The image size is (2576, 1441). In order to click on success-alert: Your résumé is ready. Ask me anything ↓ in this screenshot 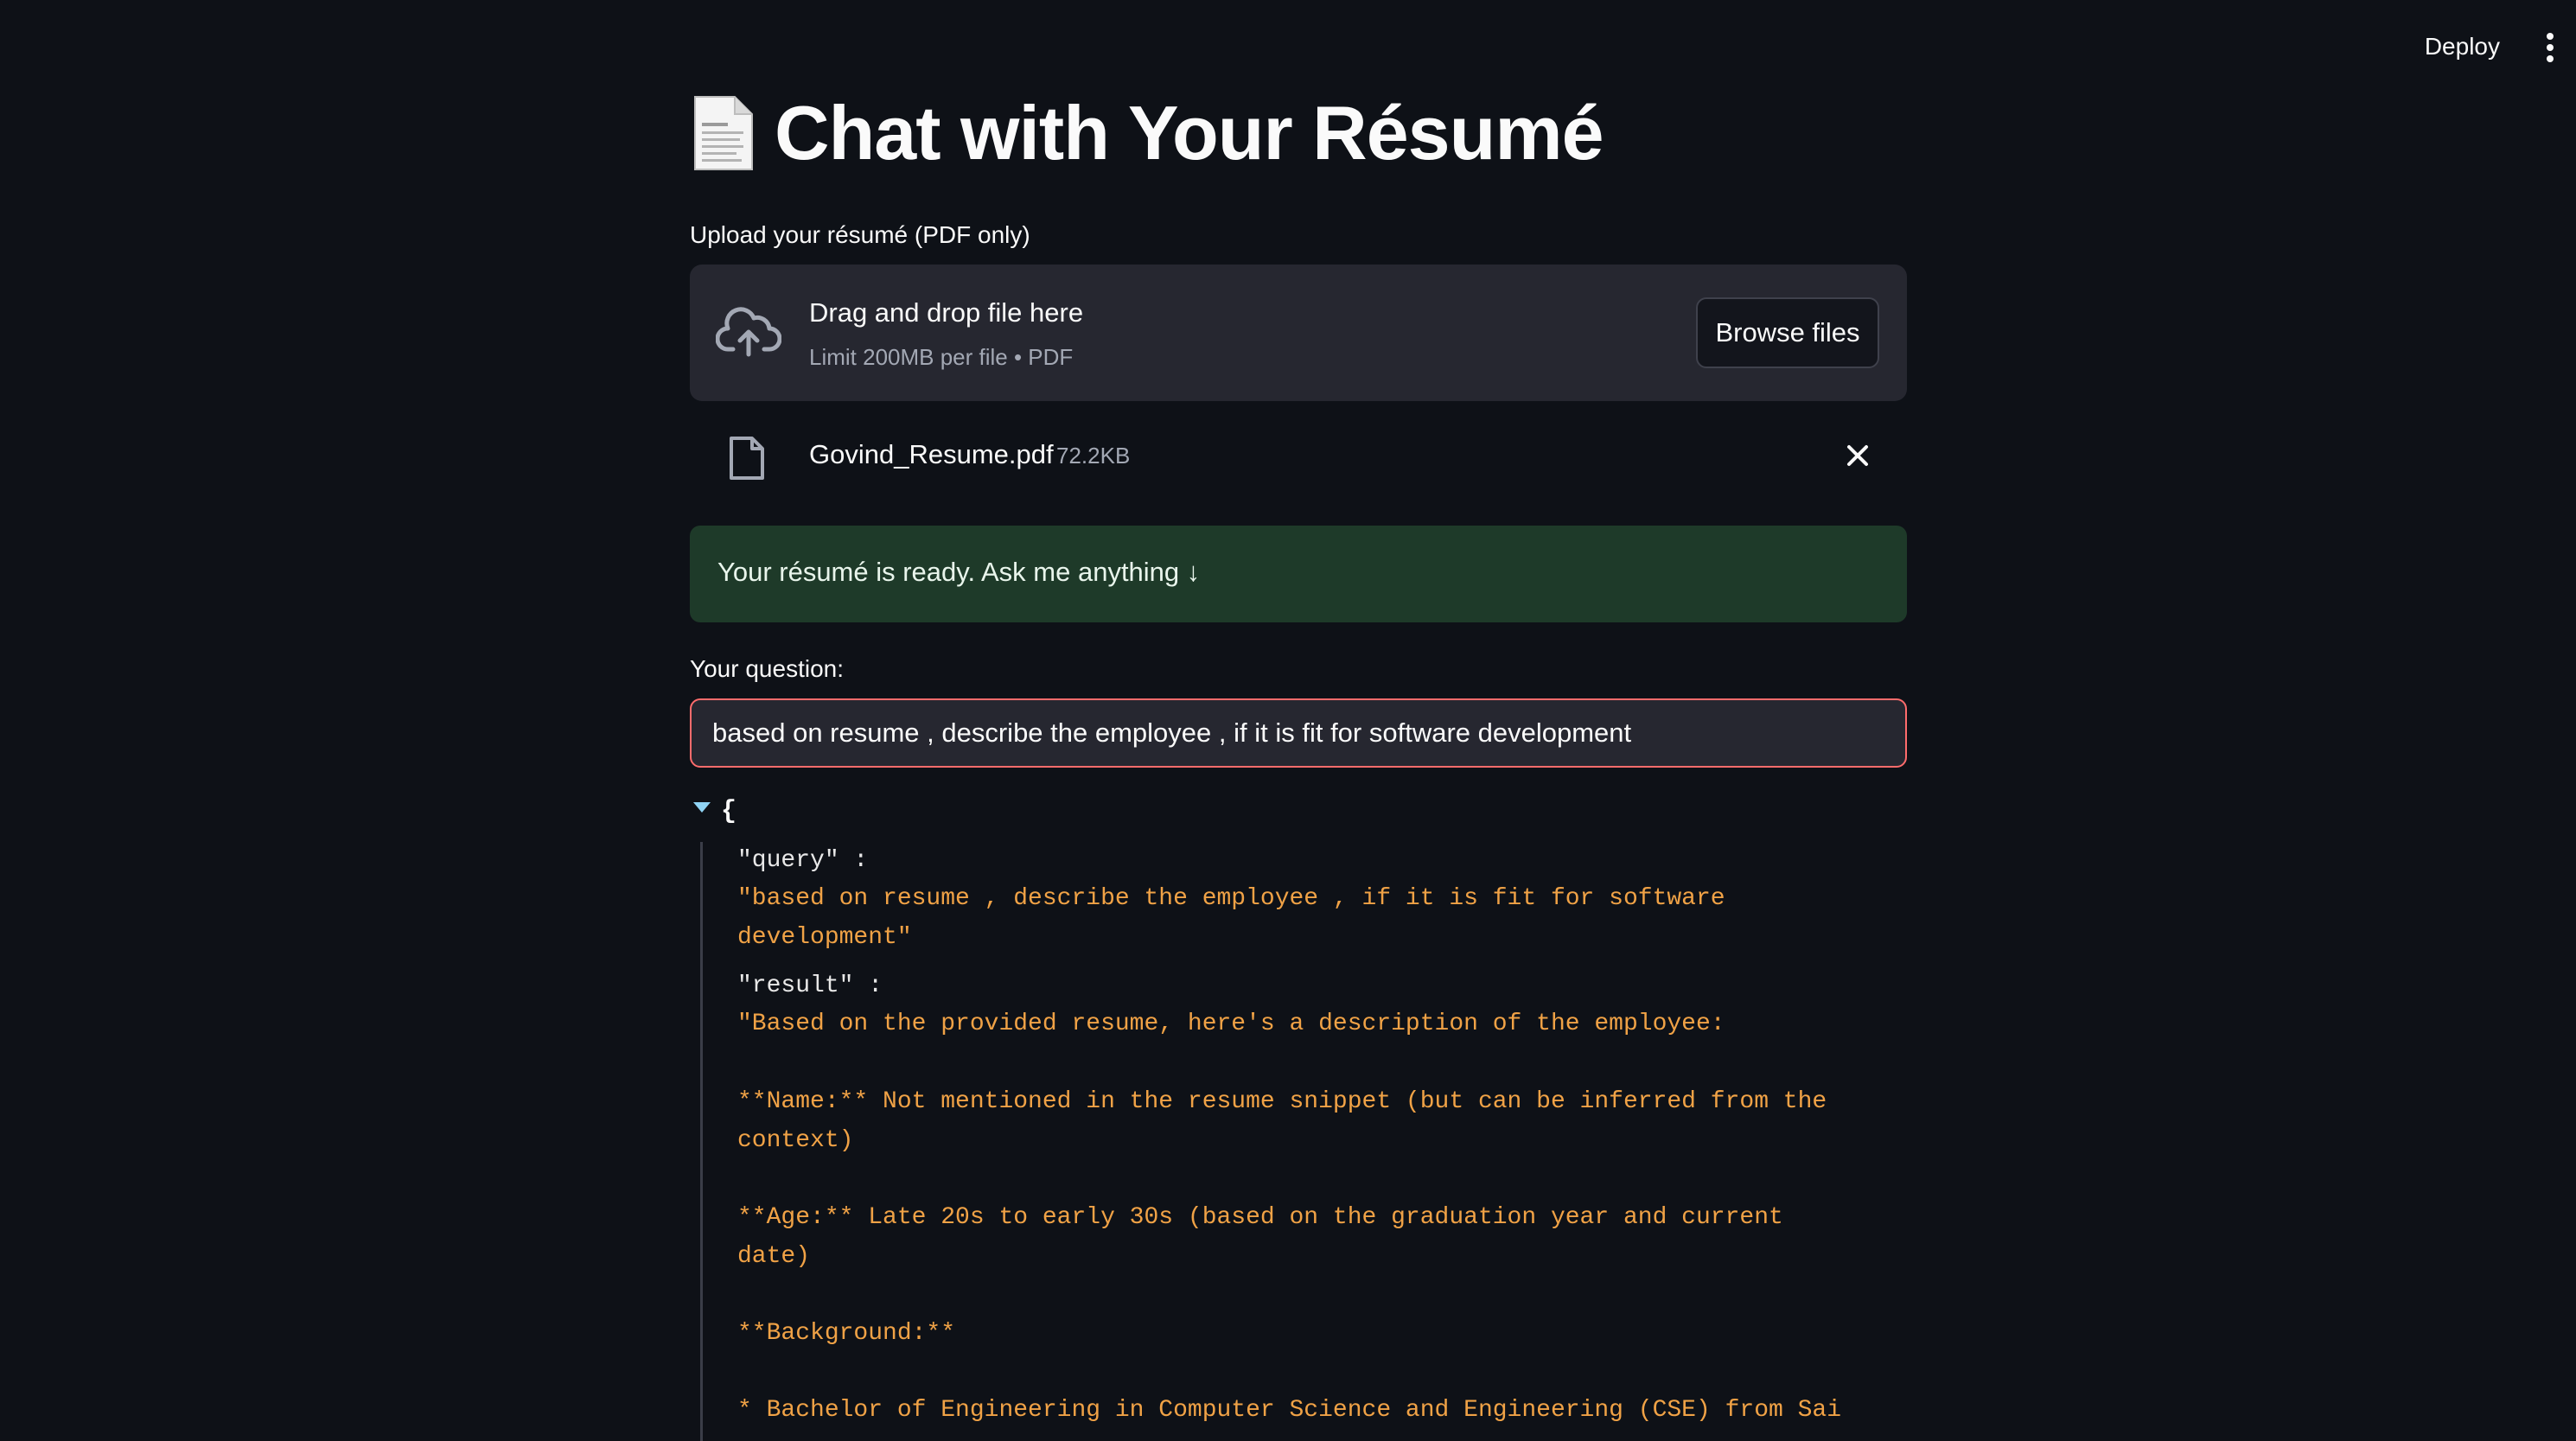, I will do `click(1298, 574)`.